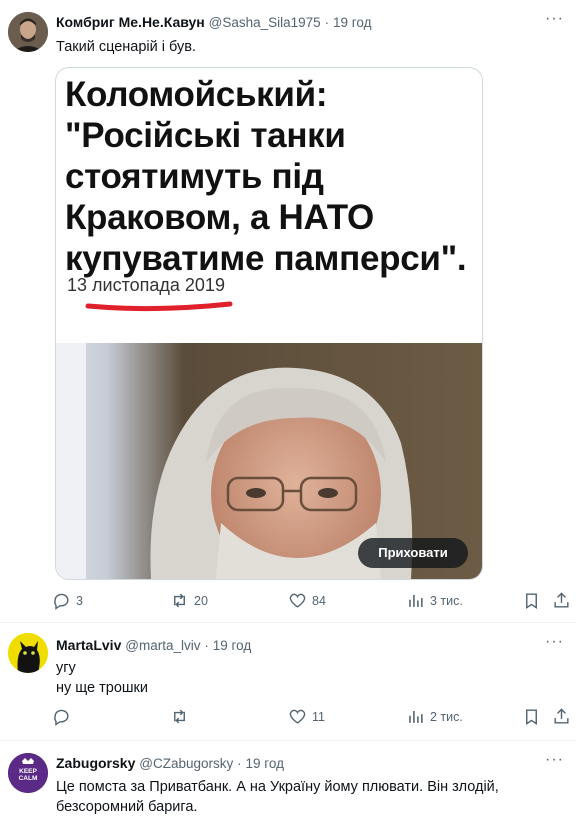 The width and height of the screenshot is (576, 823). What do you see at coordinates (319, 600) in the screenshot?
I see `like-count: 84` at bounding box center [319, 600].